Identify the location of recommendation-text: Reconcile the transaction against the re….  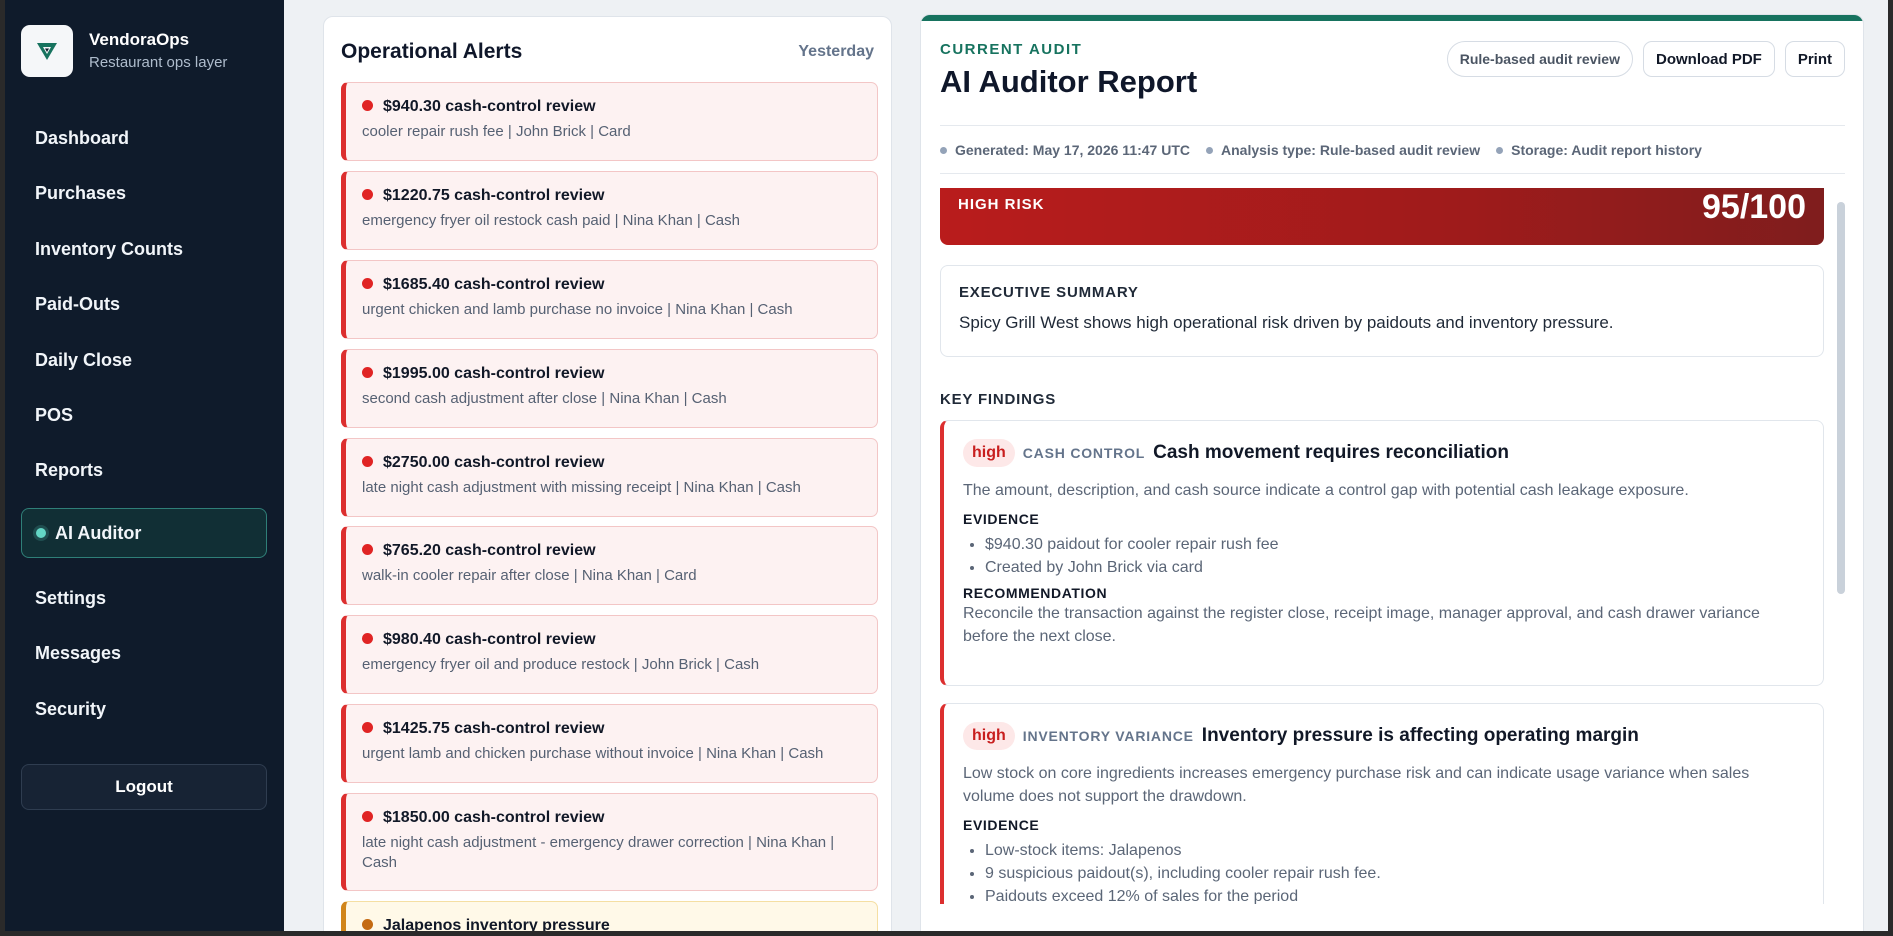
(1361, 625).